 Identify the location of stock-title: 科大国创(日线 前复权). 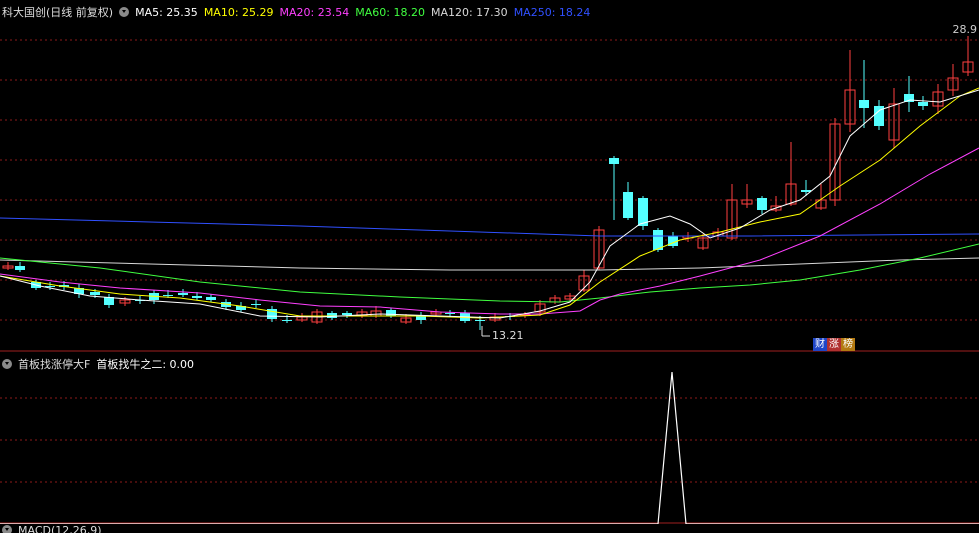
(58, 12).